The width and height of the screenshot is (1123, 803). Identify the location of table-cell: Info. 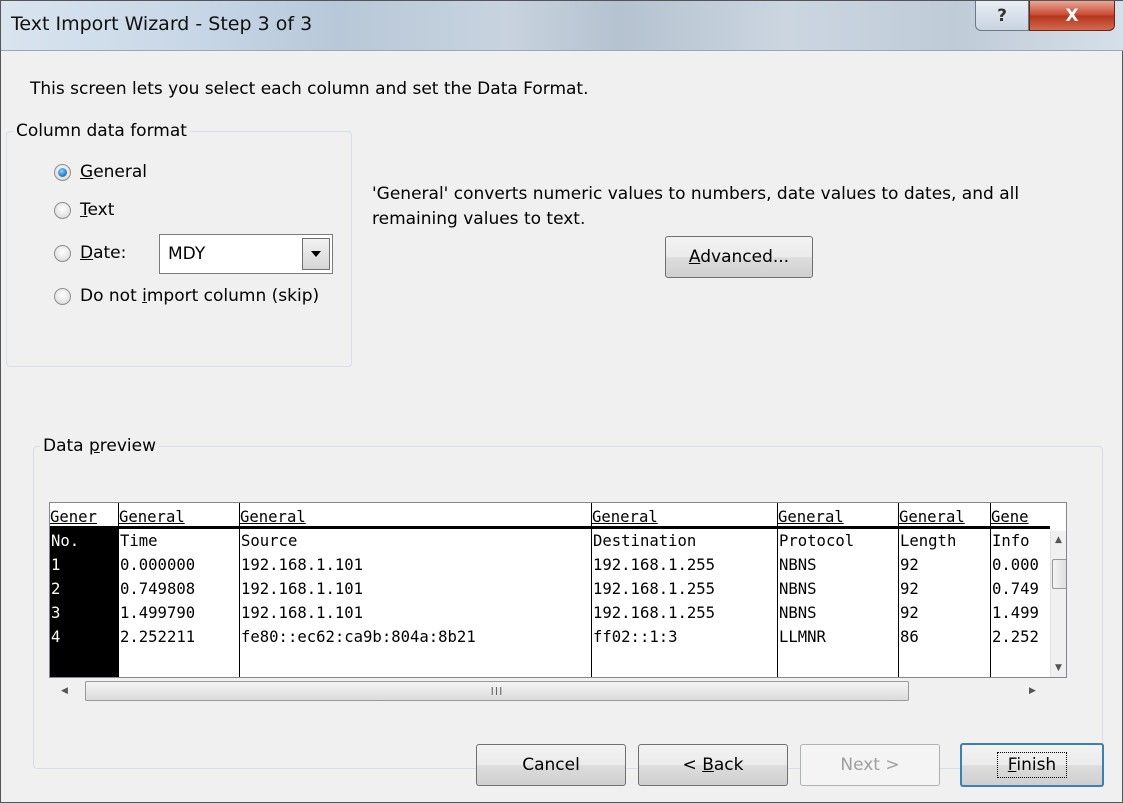
(1011, 541).